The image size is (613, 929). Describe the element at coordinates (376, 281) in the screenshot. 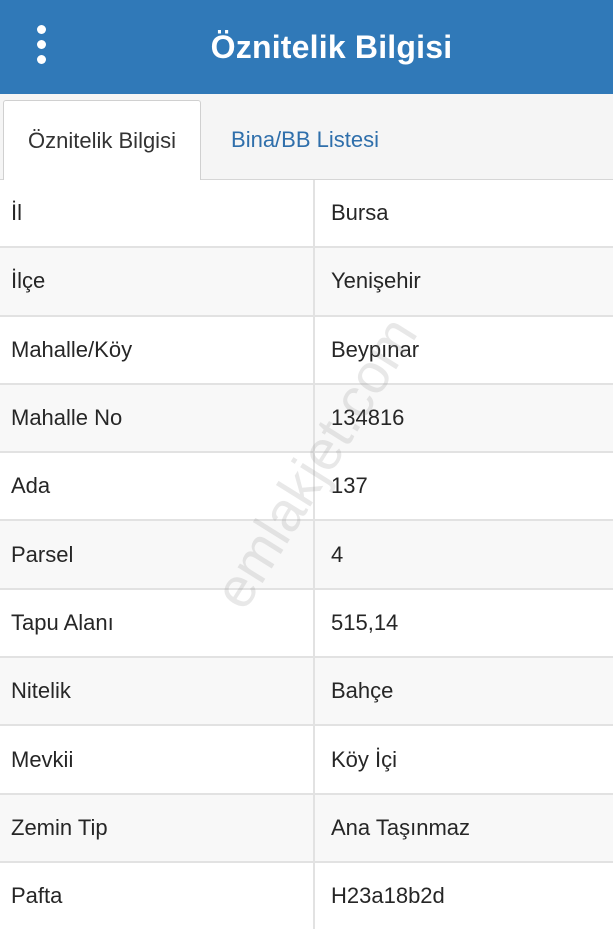

I see `attribute-value: Yenişehir` at that location.